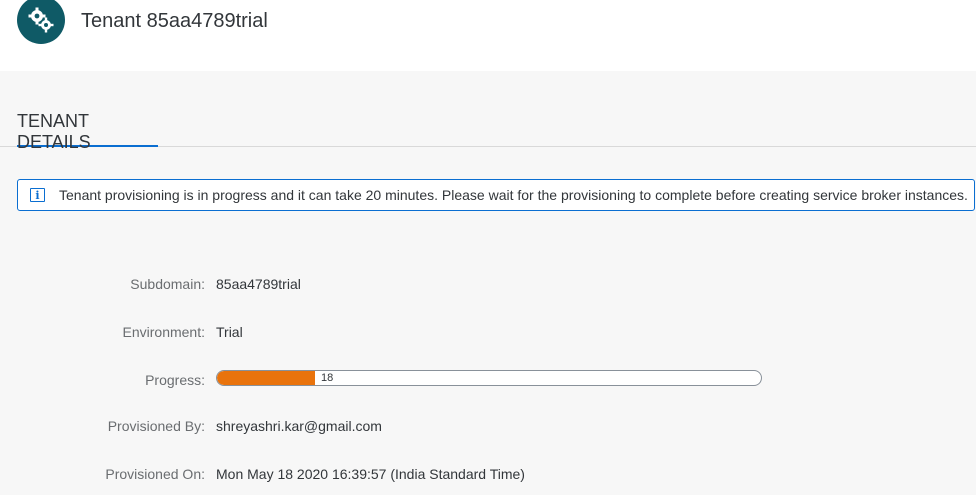 This screenshot has width=976, height=495. I want to click on environment-value: Trial, so click(229, 332).